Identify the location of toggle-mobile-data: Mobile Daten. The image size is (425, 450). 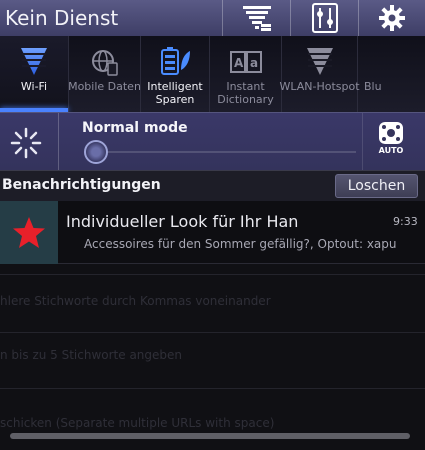
(104, 74).